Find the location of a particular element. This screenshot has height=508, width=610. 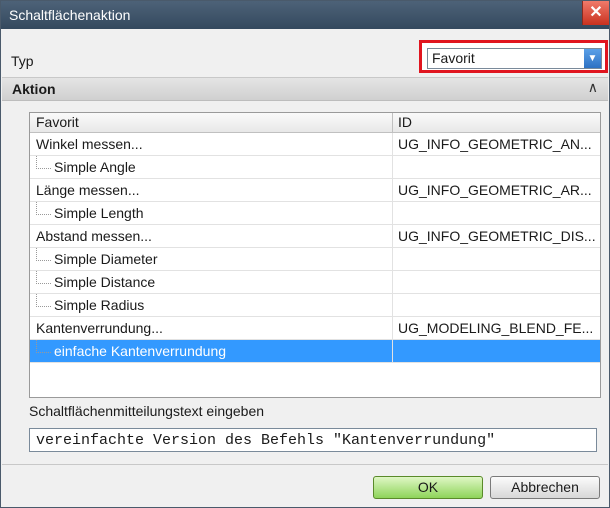

table-row: Simple Length is located at coordinates (315, 213).